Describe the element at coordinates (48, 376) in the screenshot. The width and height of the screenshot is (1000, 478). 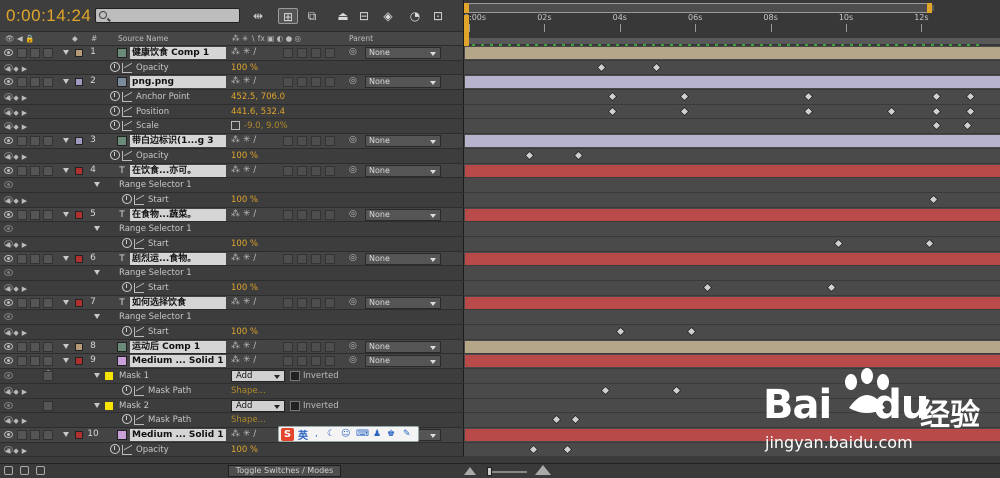
I see `mask-lock-box` at that location.